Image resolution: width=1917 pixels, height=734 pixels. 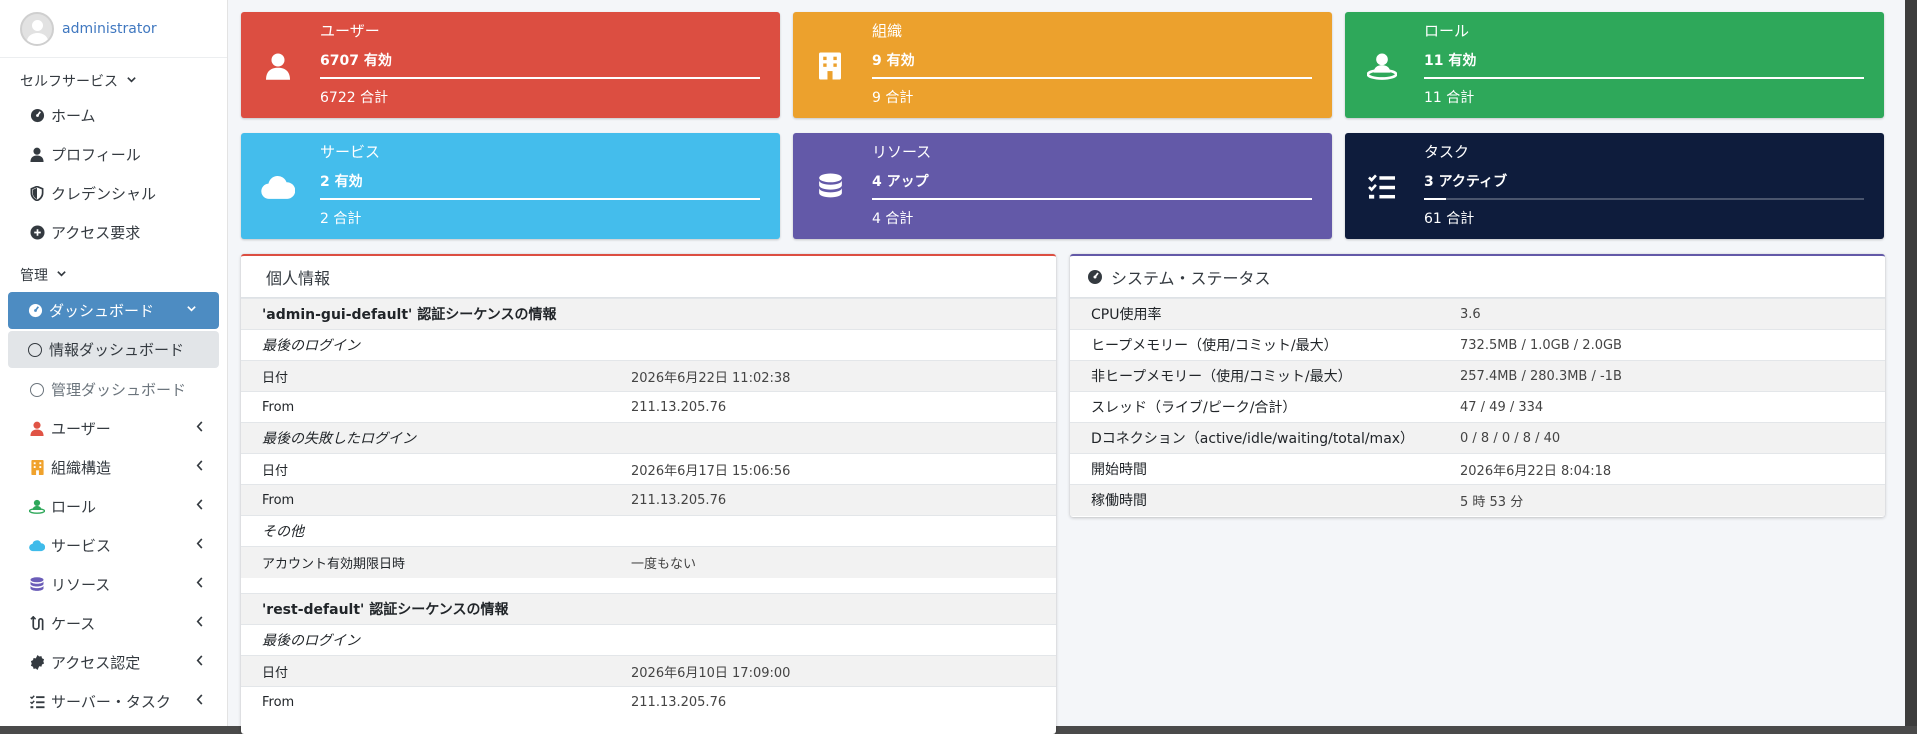 I want to click on user-name-link: administrator, so click(x=109, y=29).